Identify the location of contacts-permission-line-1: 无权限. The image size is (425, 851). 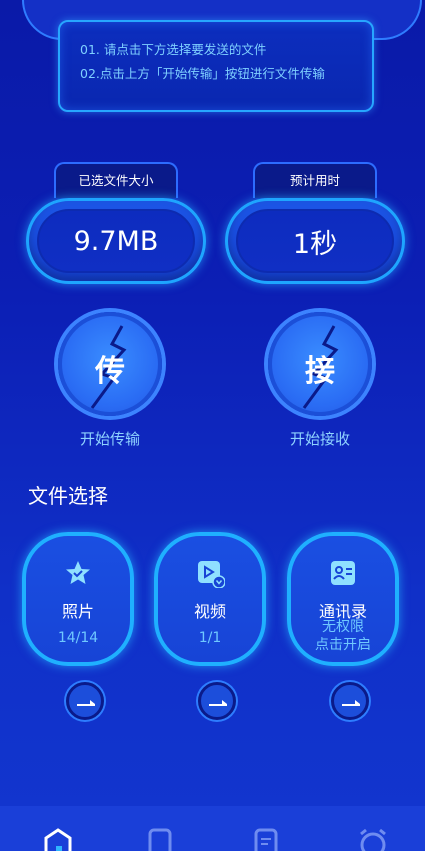
(343, 627).